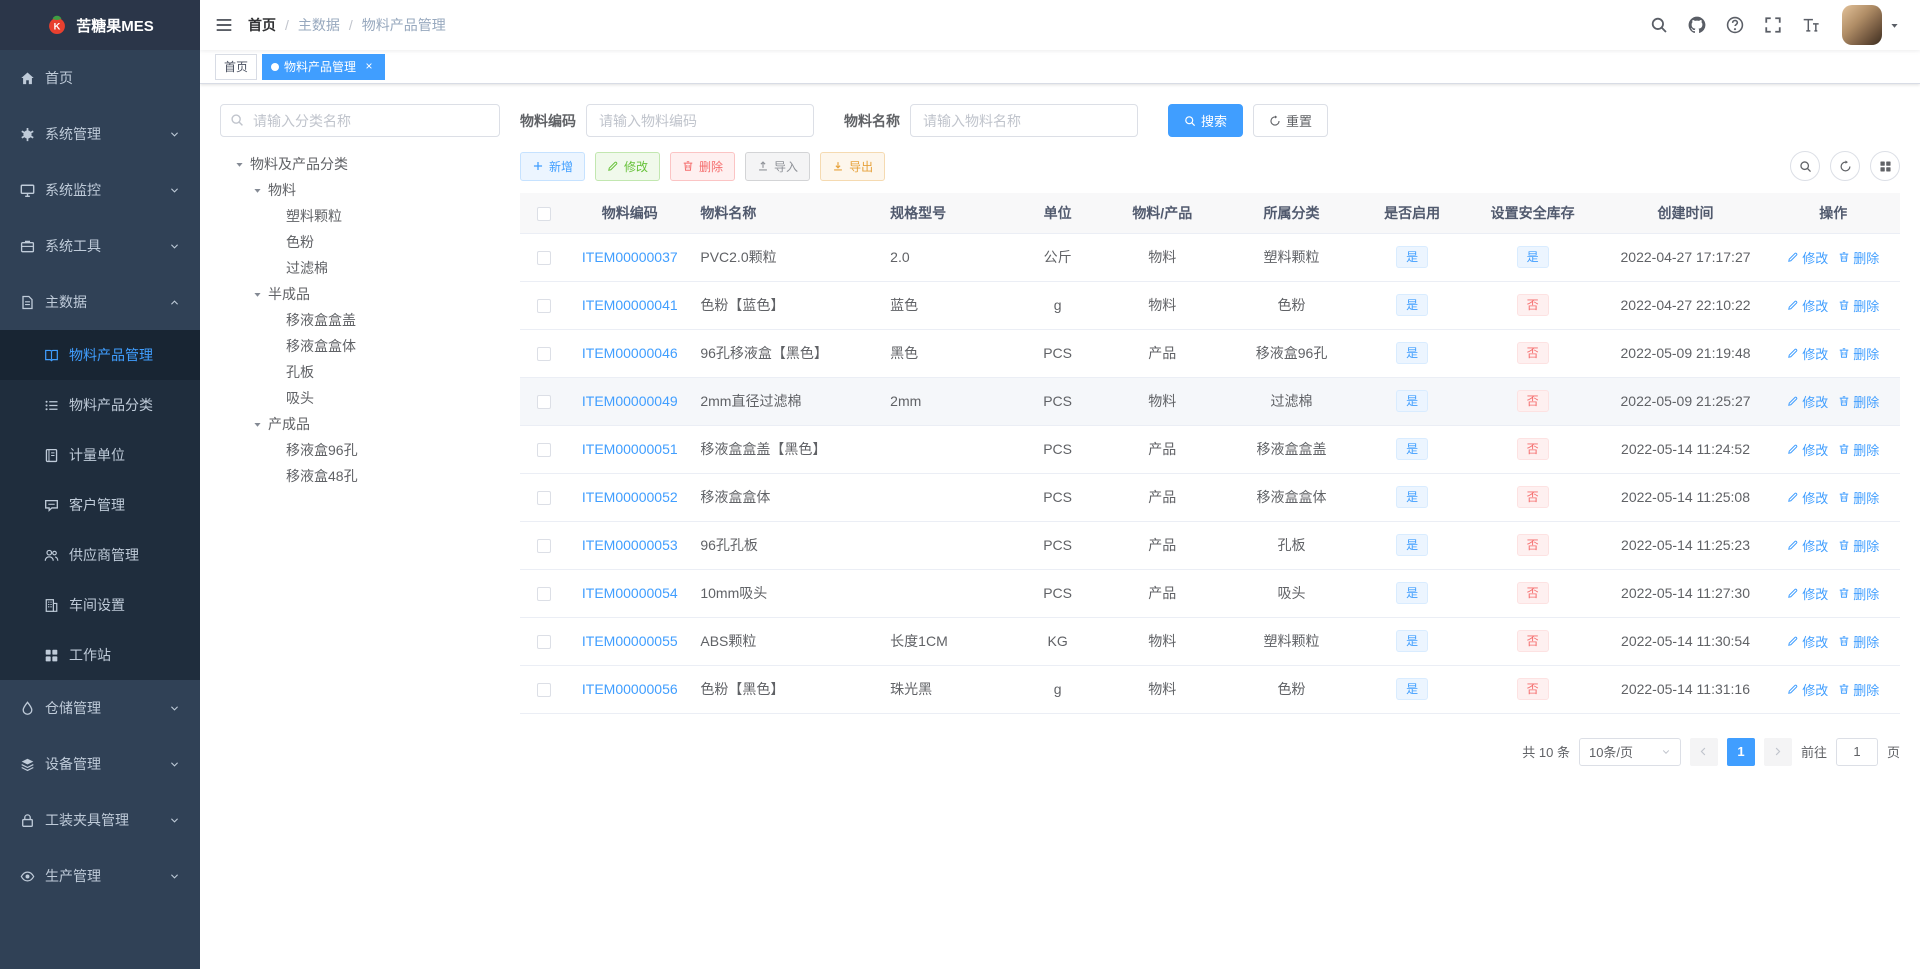 The image size is (1920, 969). Describe the element at coordinates (360, 216) in the screenshot. I see `tree-node: 塑料颗粒` at that location.